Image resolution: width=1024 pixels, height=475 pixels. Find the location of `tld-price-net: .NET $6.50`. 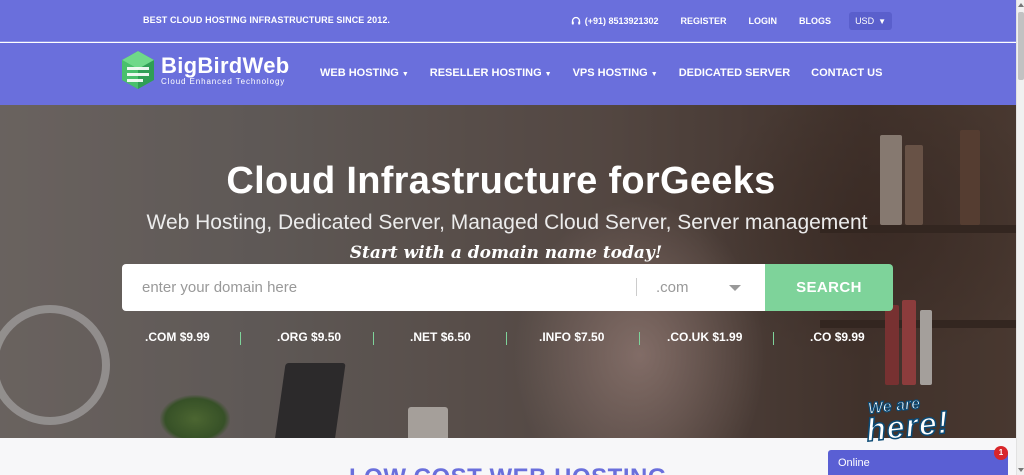

tld-price-net: .NET $6.50 is located at coordinates (440, 337).